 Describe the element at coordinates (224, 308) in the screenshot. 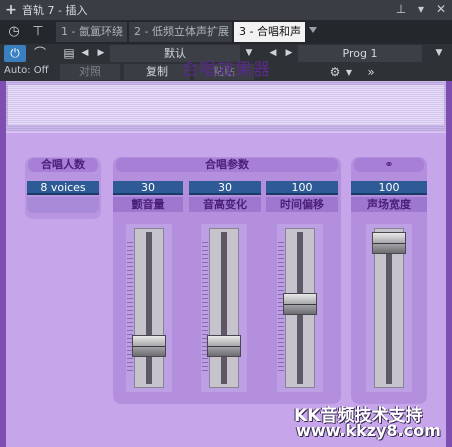

I see `pitch-variation-slider-track` at that location.